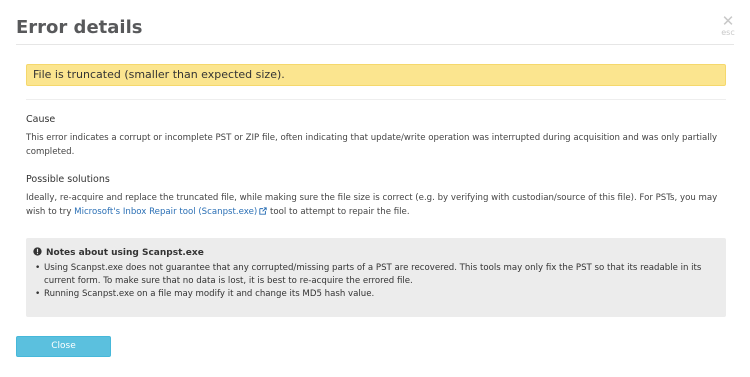  Describe the element at coordinates (376, 99) in the screenshot. I see `section-divider` at that location.